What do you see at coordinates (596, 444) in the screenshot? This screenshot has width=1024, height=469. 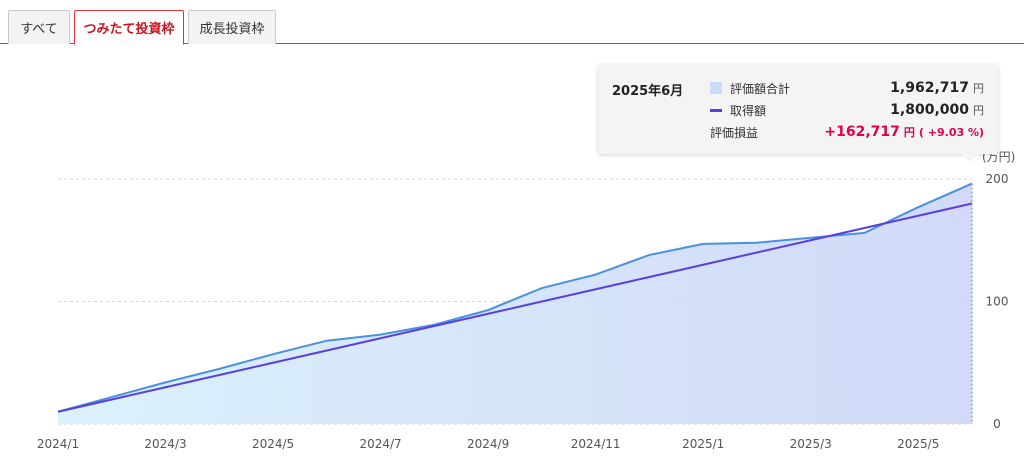 I see `x-tick-label: 2024/11` at bounding box center [596, 444].